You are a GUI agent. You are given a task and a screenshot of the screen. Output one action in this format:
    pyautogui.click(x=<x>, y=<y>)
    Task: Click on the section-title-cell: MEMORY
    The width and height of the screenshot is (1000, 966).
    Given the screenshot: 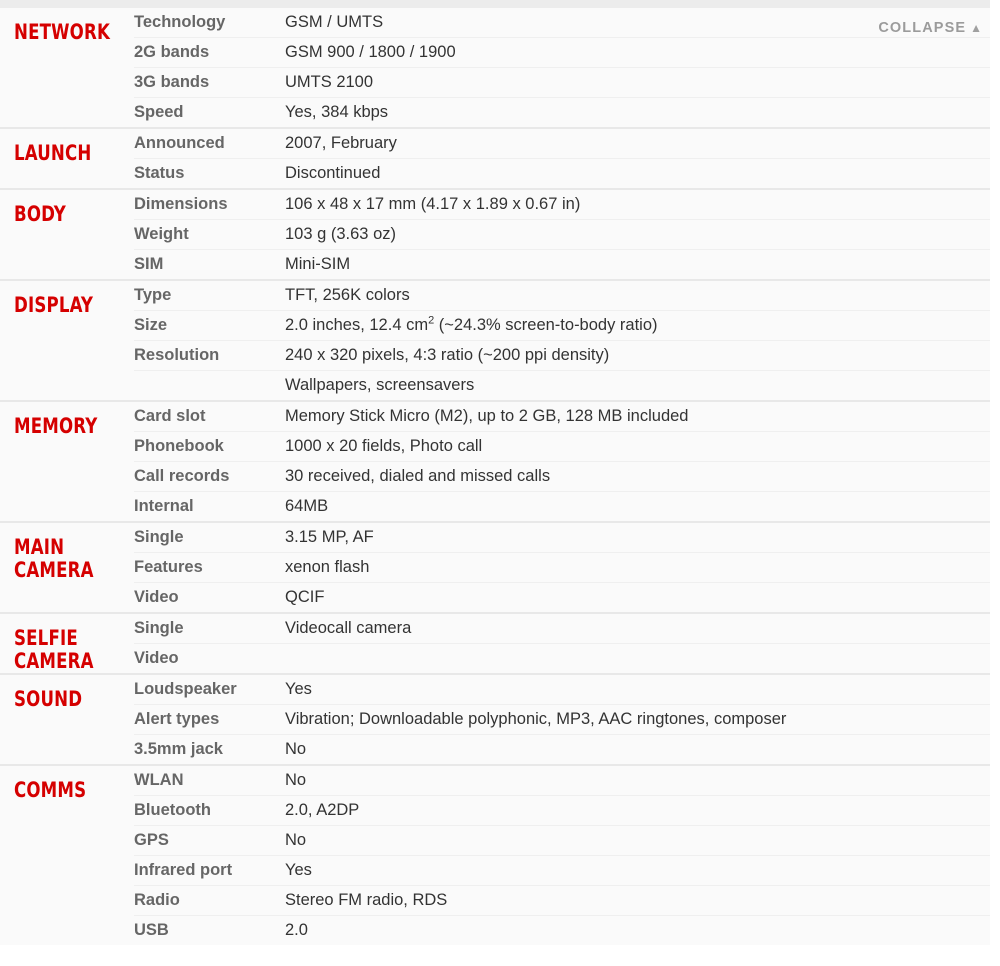 What is the action you would take?
    pyautogui.click(x=67, y=420)
    